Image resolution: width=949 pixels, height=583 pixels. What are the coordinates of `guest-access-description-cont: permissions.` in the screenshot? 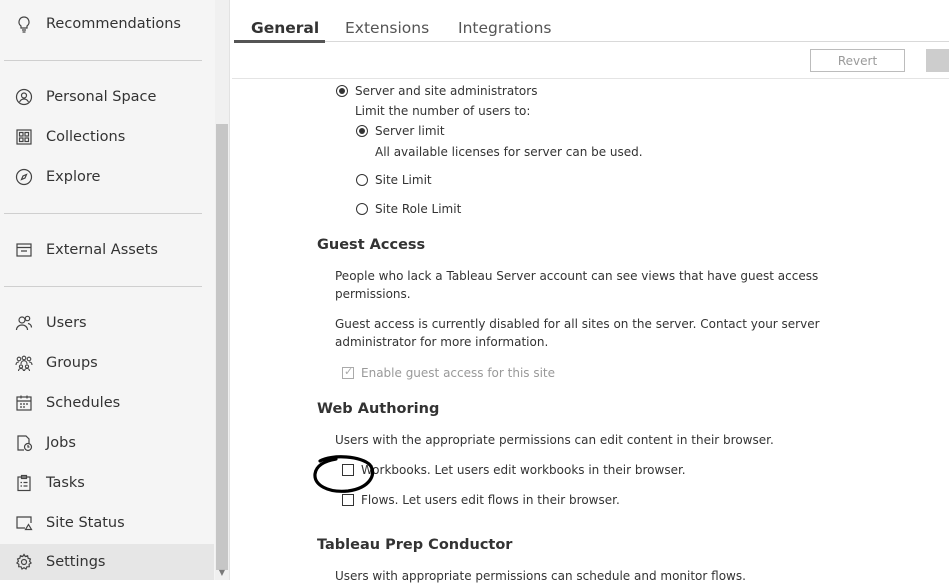 It's located at (373, 294).